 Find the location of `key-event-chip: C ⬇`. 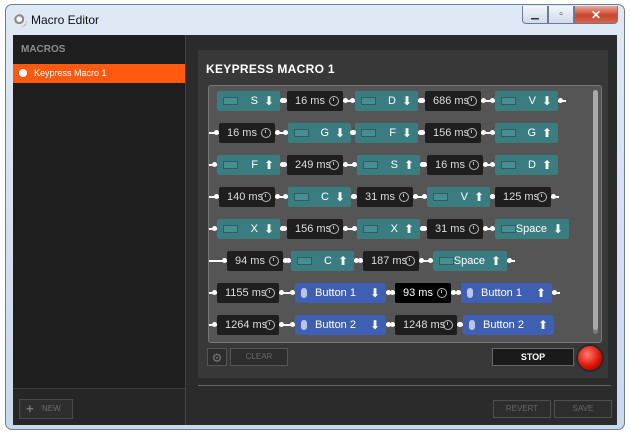

key-event-chip: C ⬇ is located at coordinates (319, 197).